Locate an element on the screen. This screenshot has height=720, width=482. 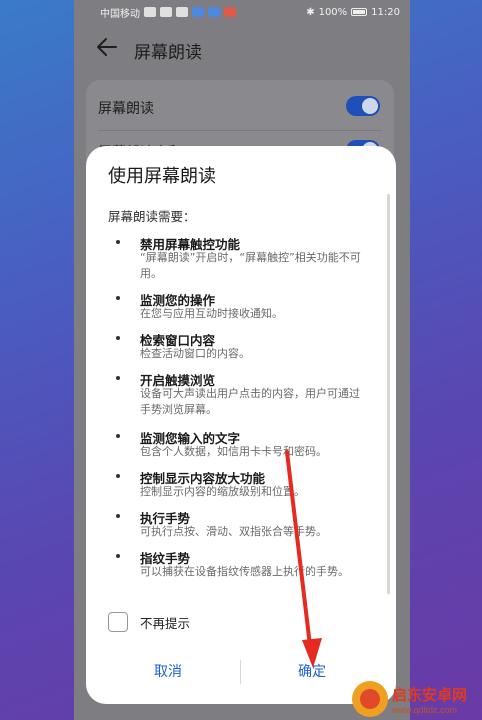
watermark-name: 启东安卓网 is located at coordinates (430, 695).